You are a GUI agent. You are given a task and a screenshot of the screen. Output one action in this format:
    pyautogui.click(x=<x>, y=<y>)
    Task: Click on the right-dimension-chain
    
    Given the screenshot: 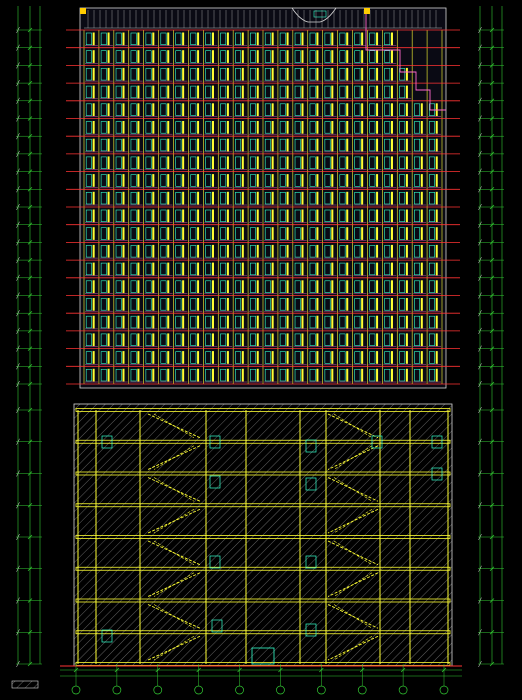 What is the action you would take?
    pyautogui.click(x=491, y=337)
    